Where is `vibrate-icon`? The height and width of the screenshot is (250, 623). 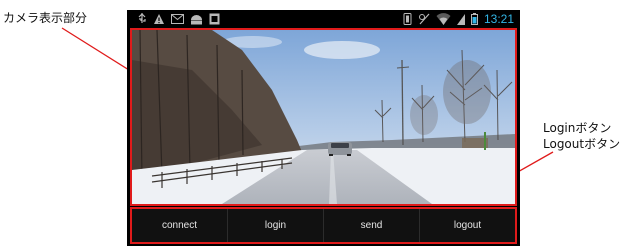 vibrate-icon is located at coordinates (407, 19).